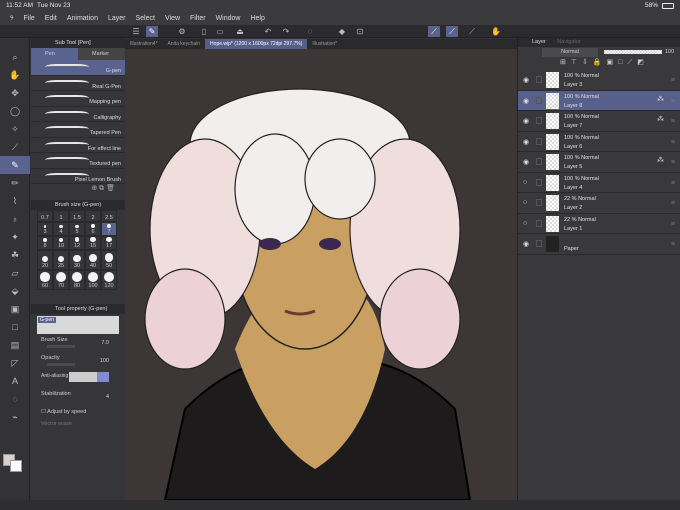  Describe the element at coordinates (15, 399) in the screenshot. I see `balloon-icon: ◌` at that location.